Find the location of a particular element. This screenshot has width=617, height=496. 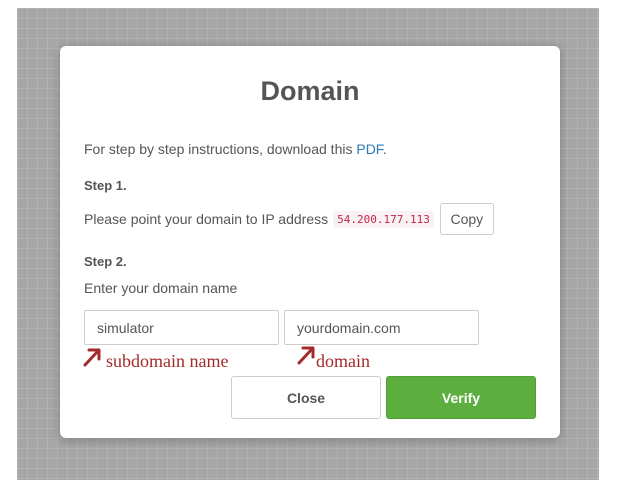

verify-button: Verify is located at coordinates (461, 397).